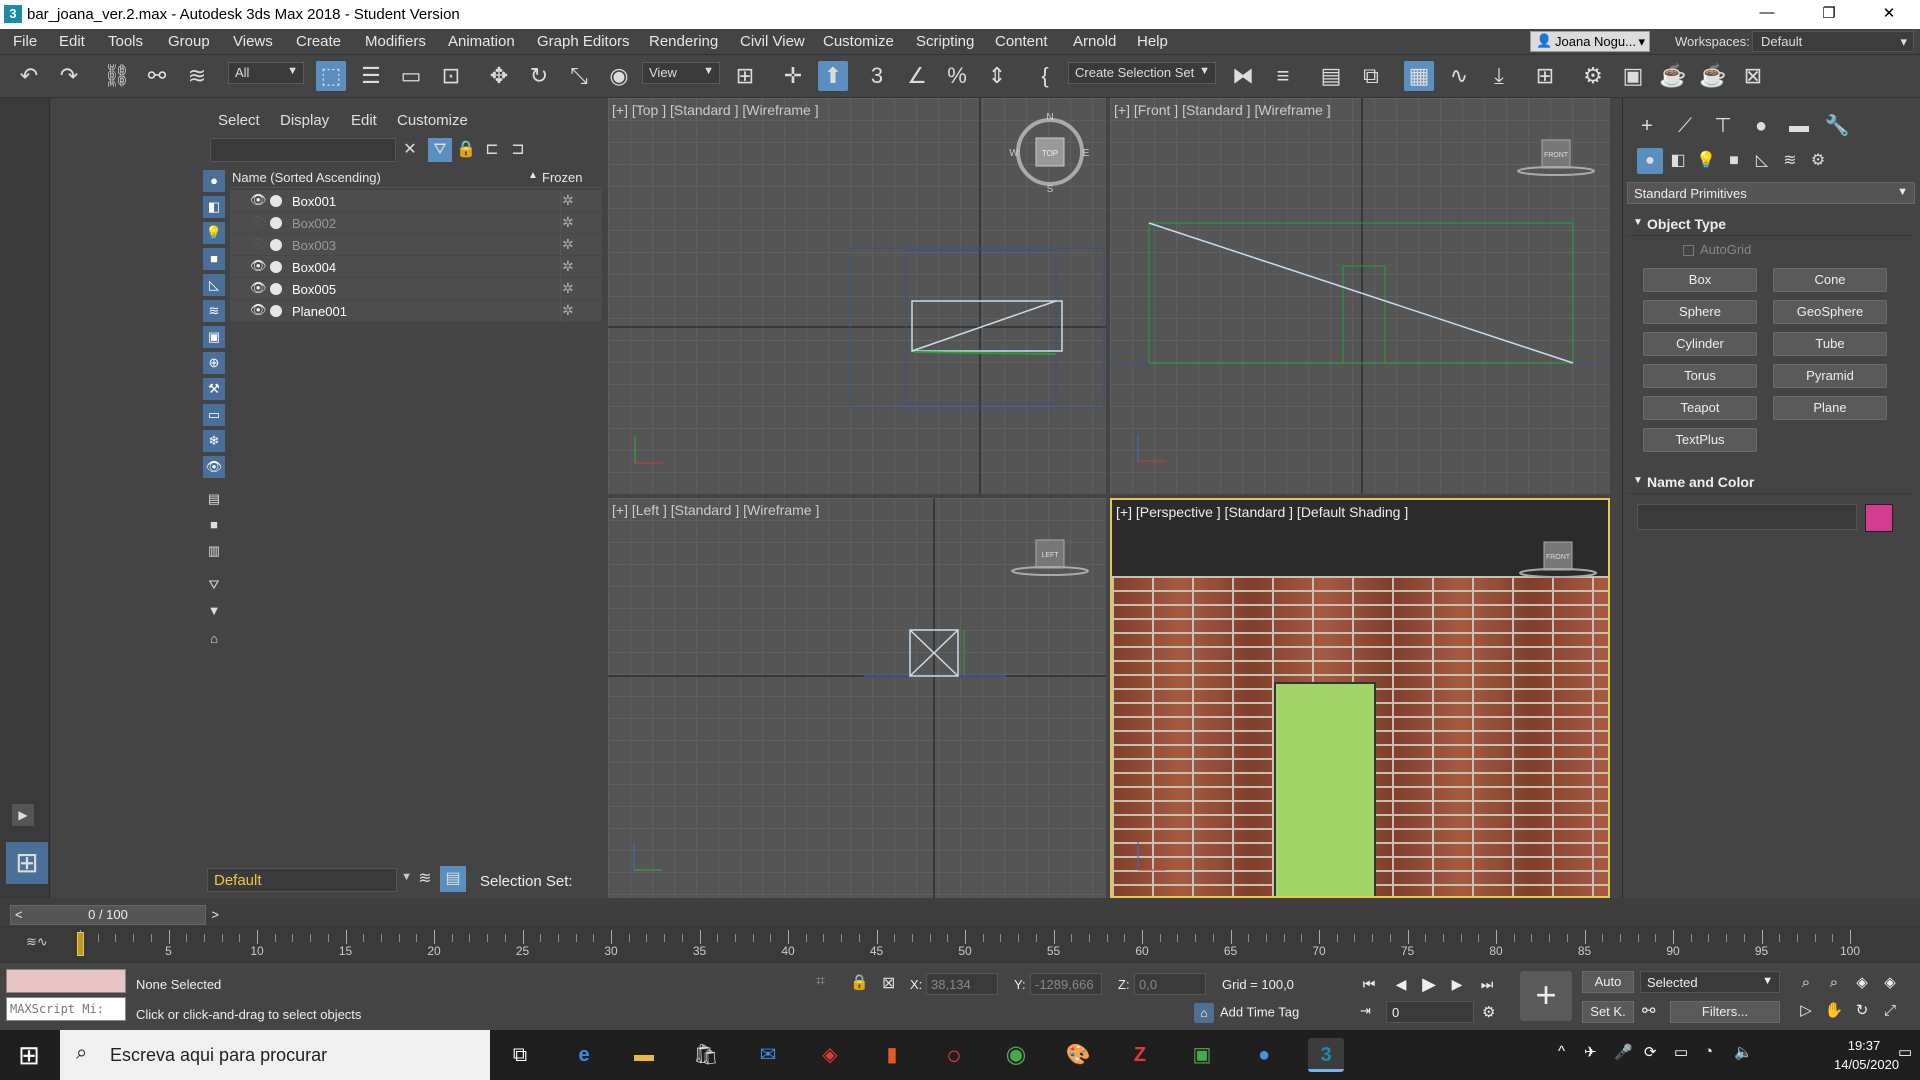 This screenshot has height=1080, width=1920. Describe the element at coordinates (425, 879) in the screenshot. I see `layer-explorer-icon: ≋` at that location.